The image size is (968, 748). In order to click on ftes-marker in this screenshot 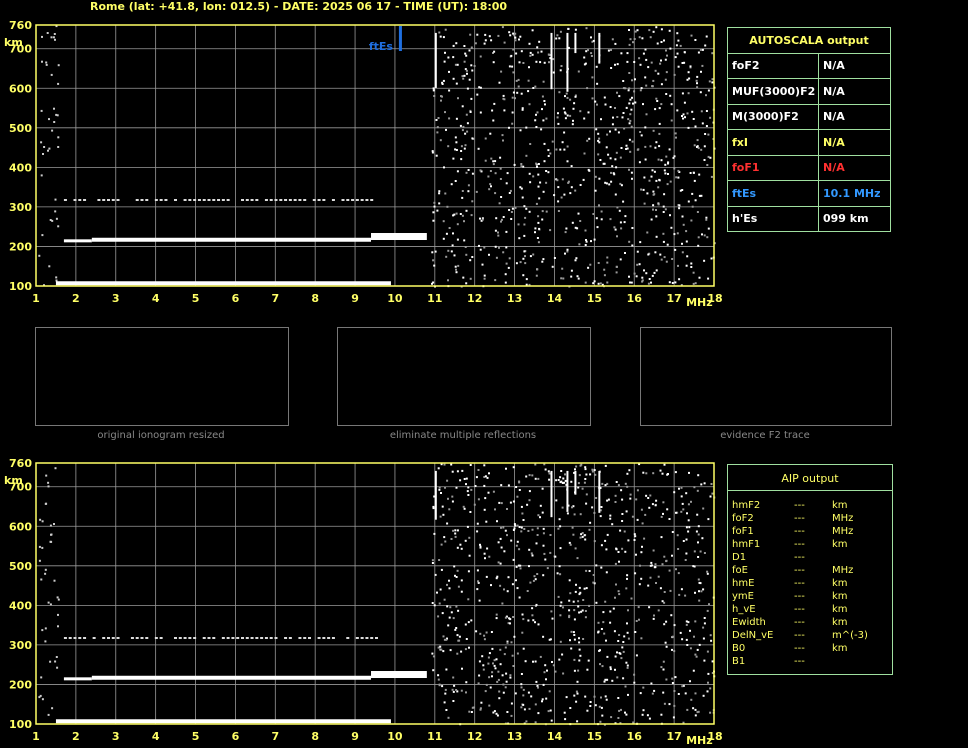, I will do `click(400, 38)`.